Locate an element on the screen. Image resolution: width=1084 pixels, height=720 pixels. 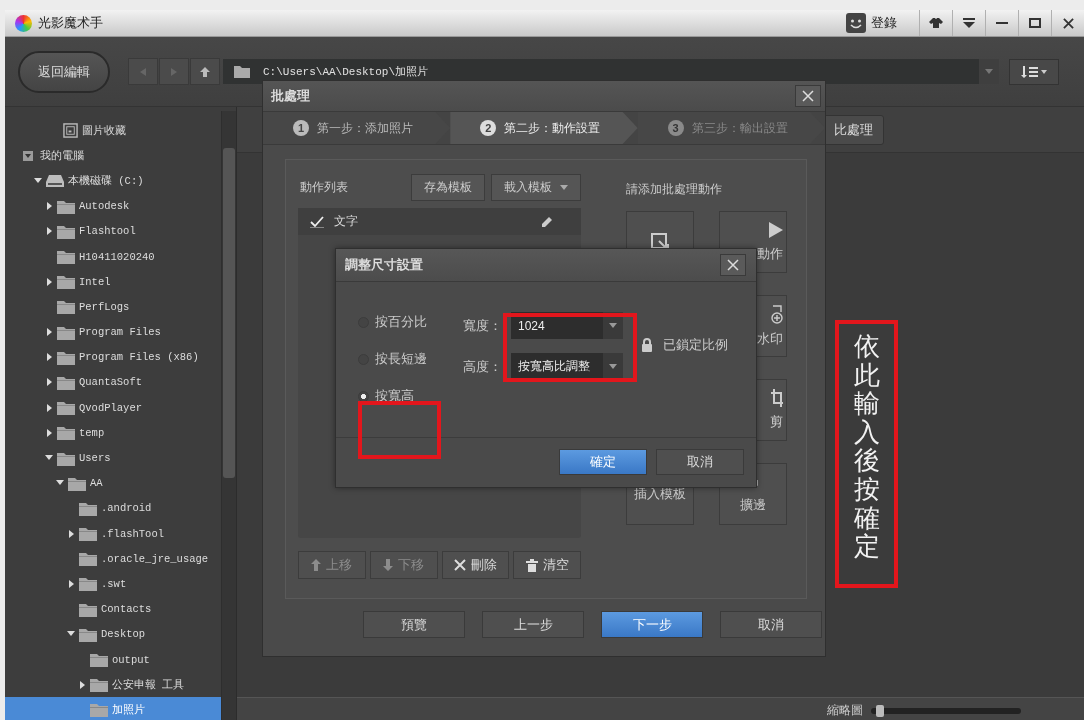
radio-option: 按百分比 is located at coordinates (410, 322).